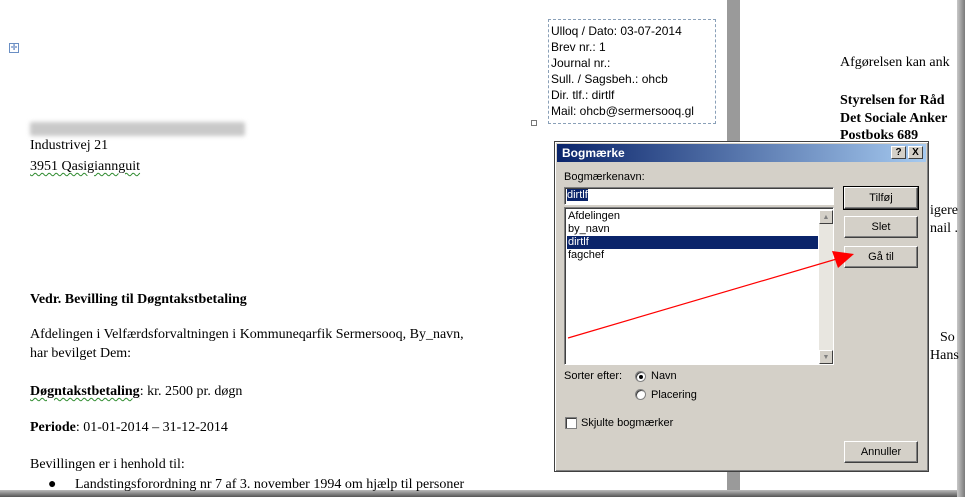 This screenshot has width=965, height=497. I want to click on annotation-arrow-icon, so click(710, 295).